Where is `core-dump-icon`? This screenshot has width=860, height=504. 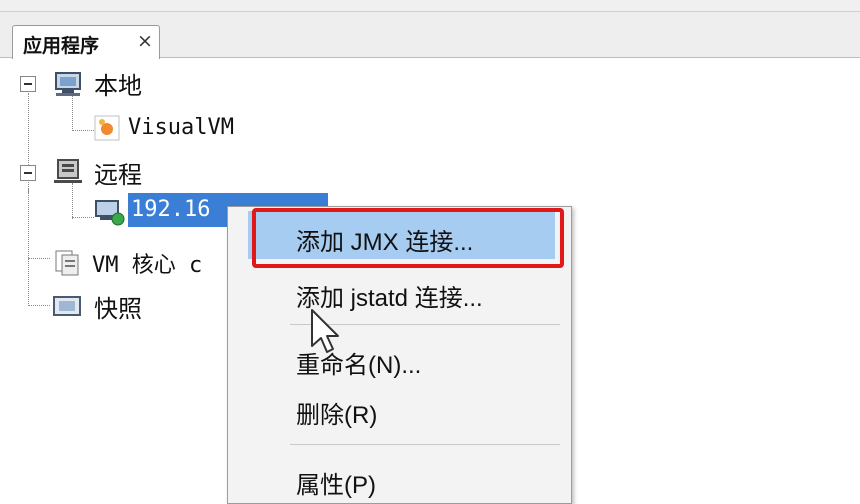 core-dump-icon is located at coordinates (67, 263).